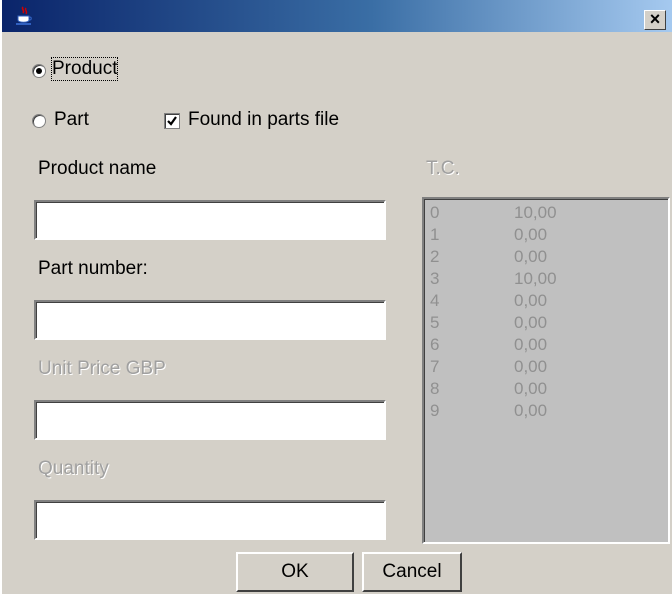  I want to click on list-item: 5 0,00, so click(545, 324).